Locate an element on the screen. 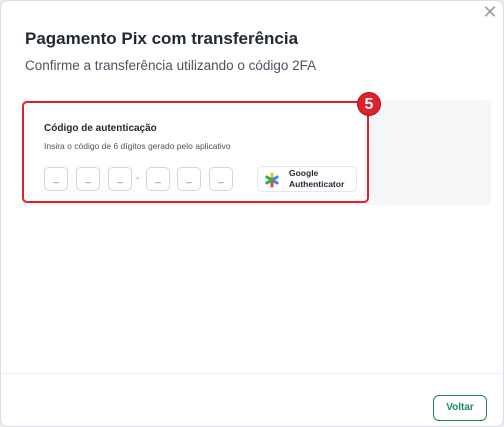  modal-title: Pagamento Pix com transferência is located at coordinates (162, 38).